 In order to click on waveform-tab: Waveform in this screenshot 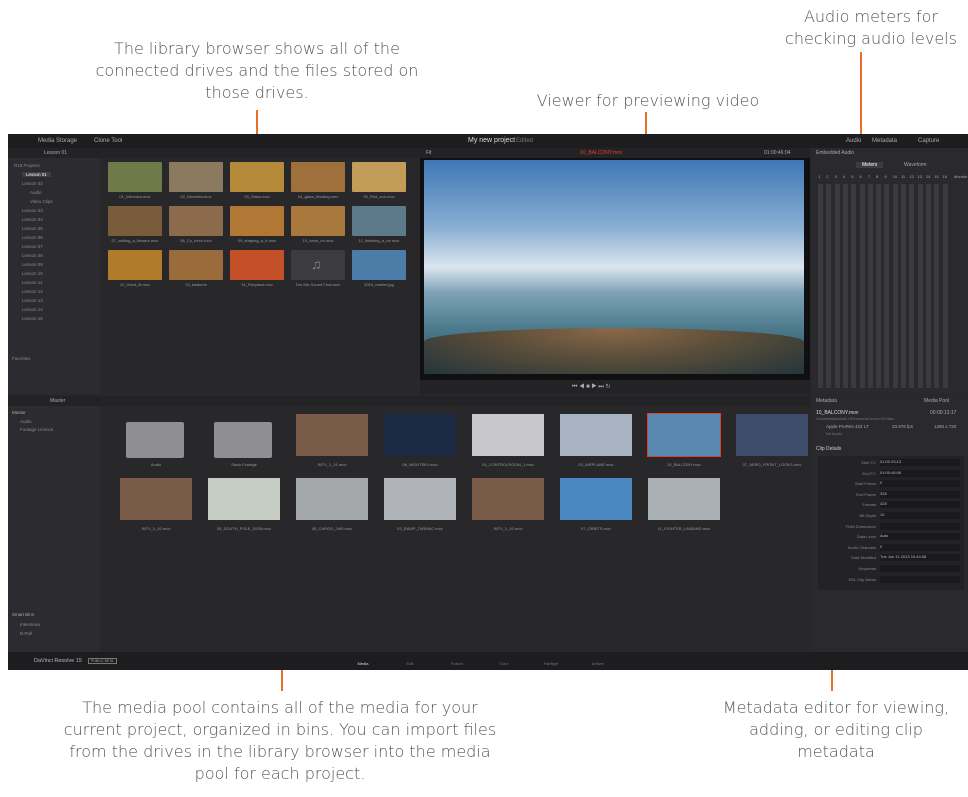, I will do `click(915, 165)`.